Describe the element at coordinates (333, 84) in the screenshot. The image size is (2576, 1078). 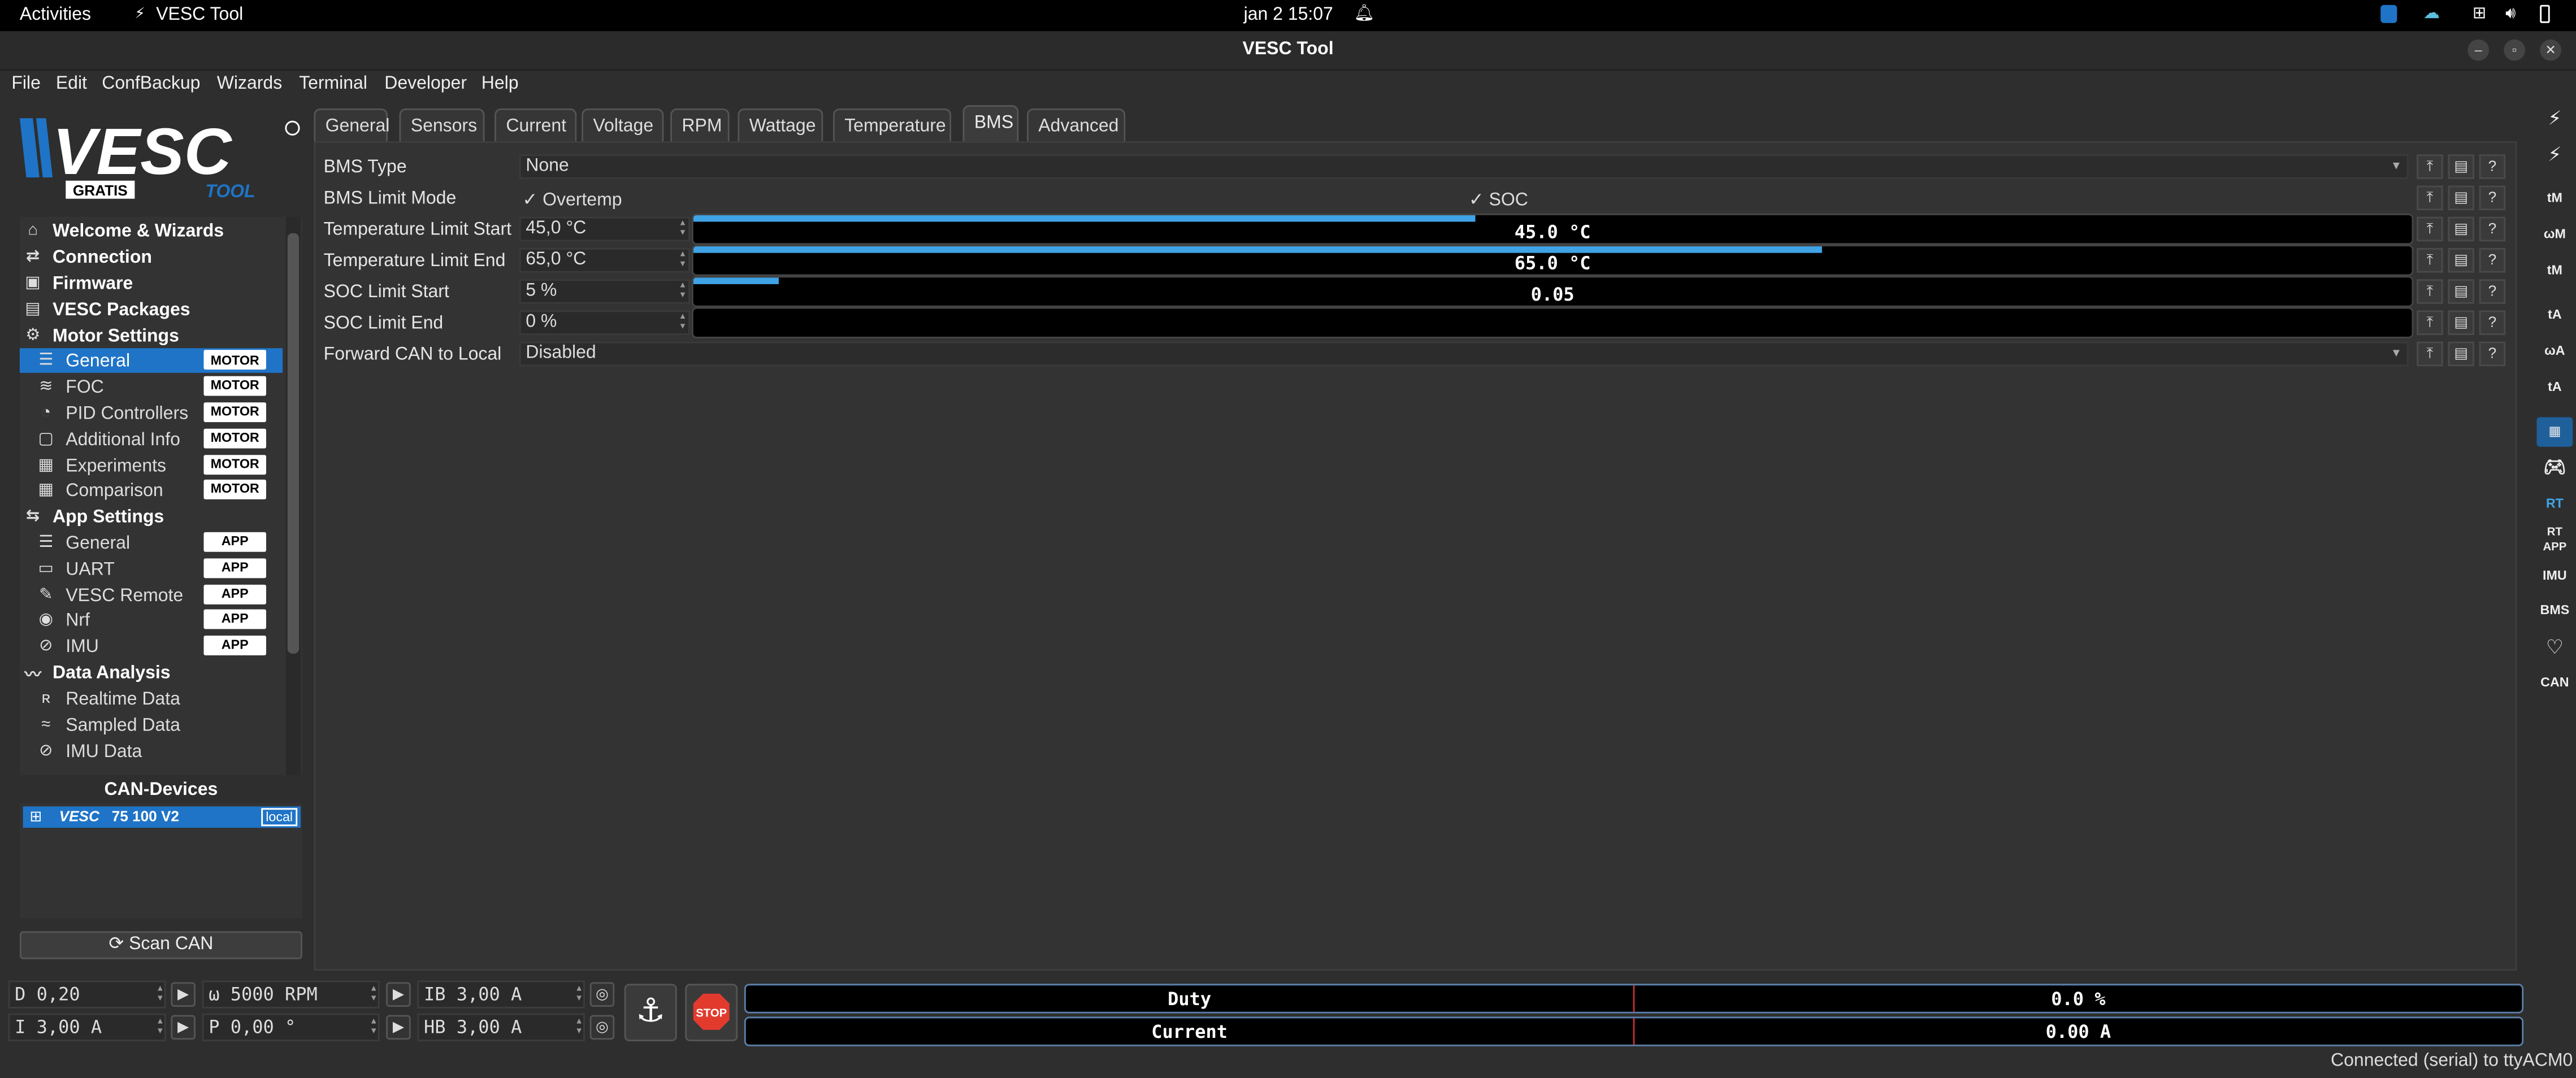
I see `menu-terminal: Terminal` at that location.